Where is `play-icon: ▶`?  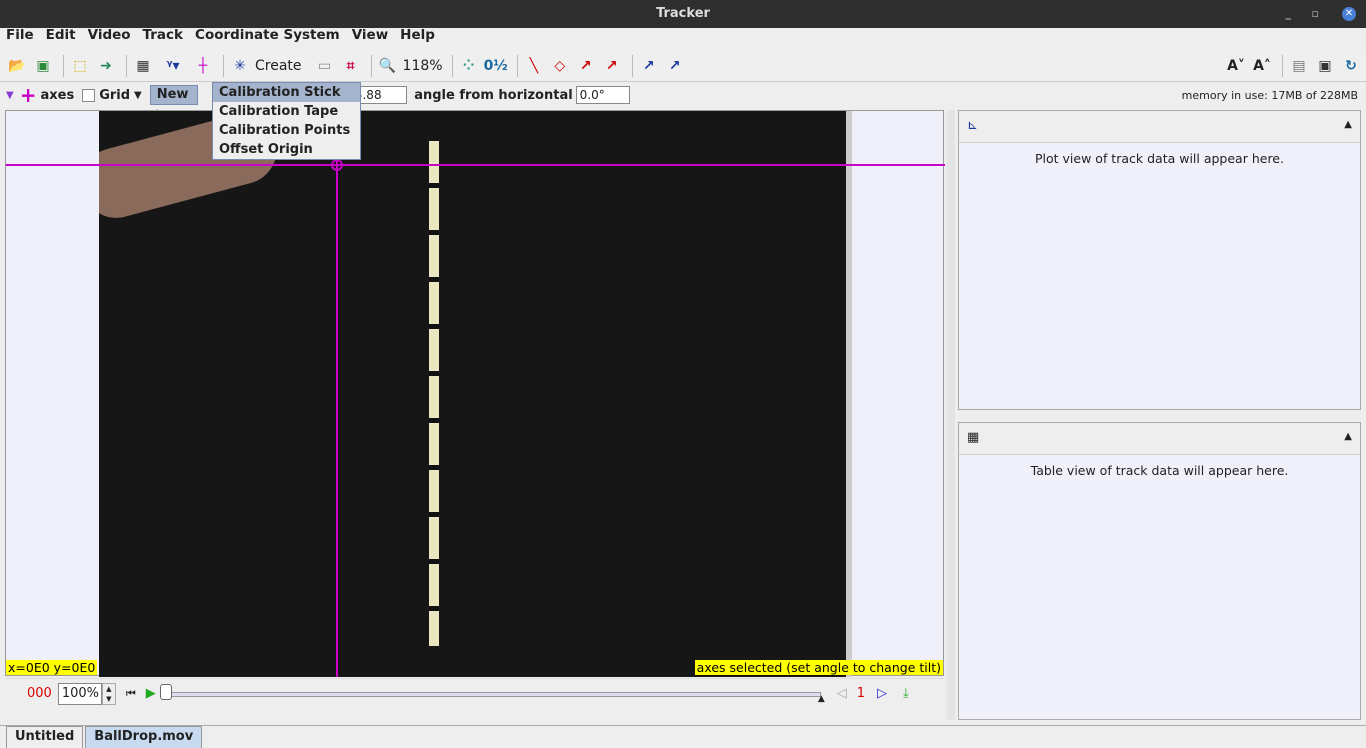 play-icon: ▶ is located at coordinates (151, 693).